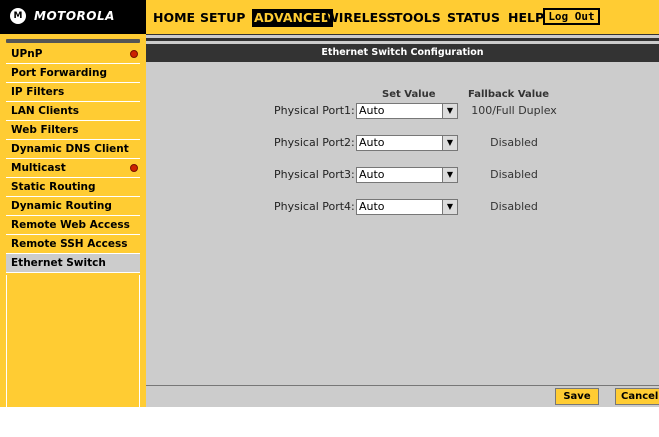 Image resolution: width=659 pixels, height=437 pixels. I want to click on sidebar-item-static-routing: Static Routing, so click(73, 187).